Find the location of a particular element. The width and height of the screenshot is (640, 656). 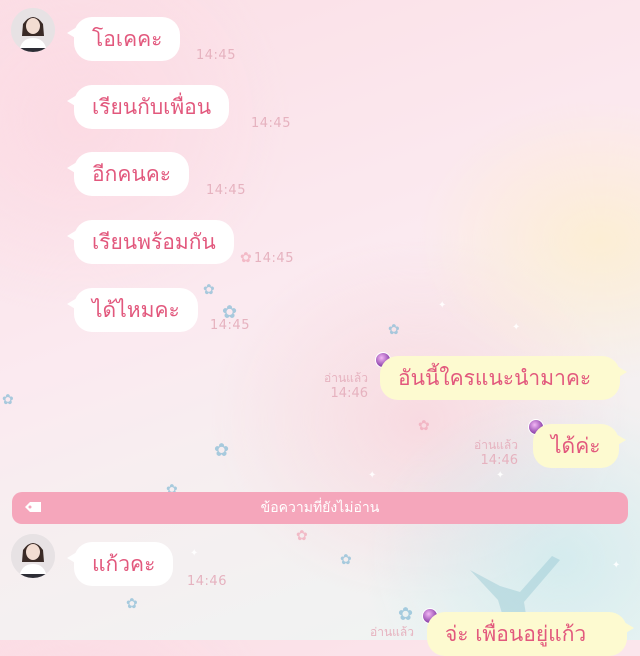

message-bubble-incoming: โอเคคะ is located at coordinates (123, 39).